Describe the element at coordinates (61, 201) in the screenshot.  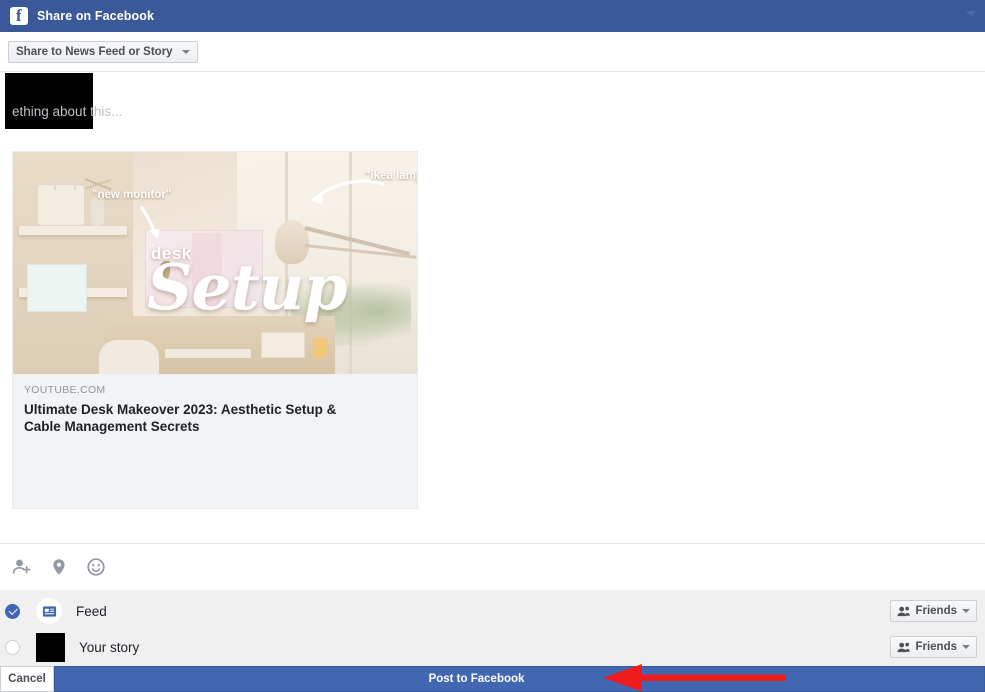
I see `thumb-bag` at that location.